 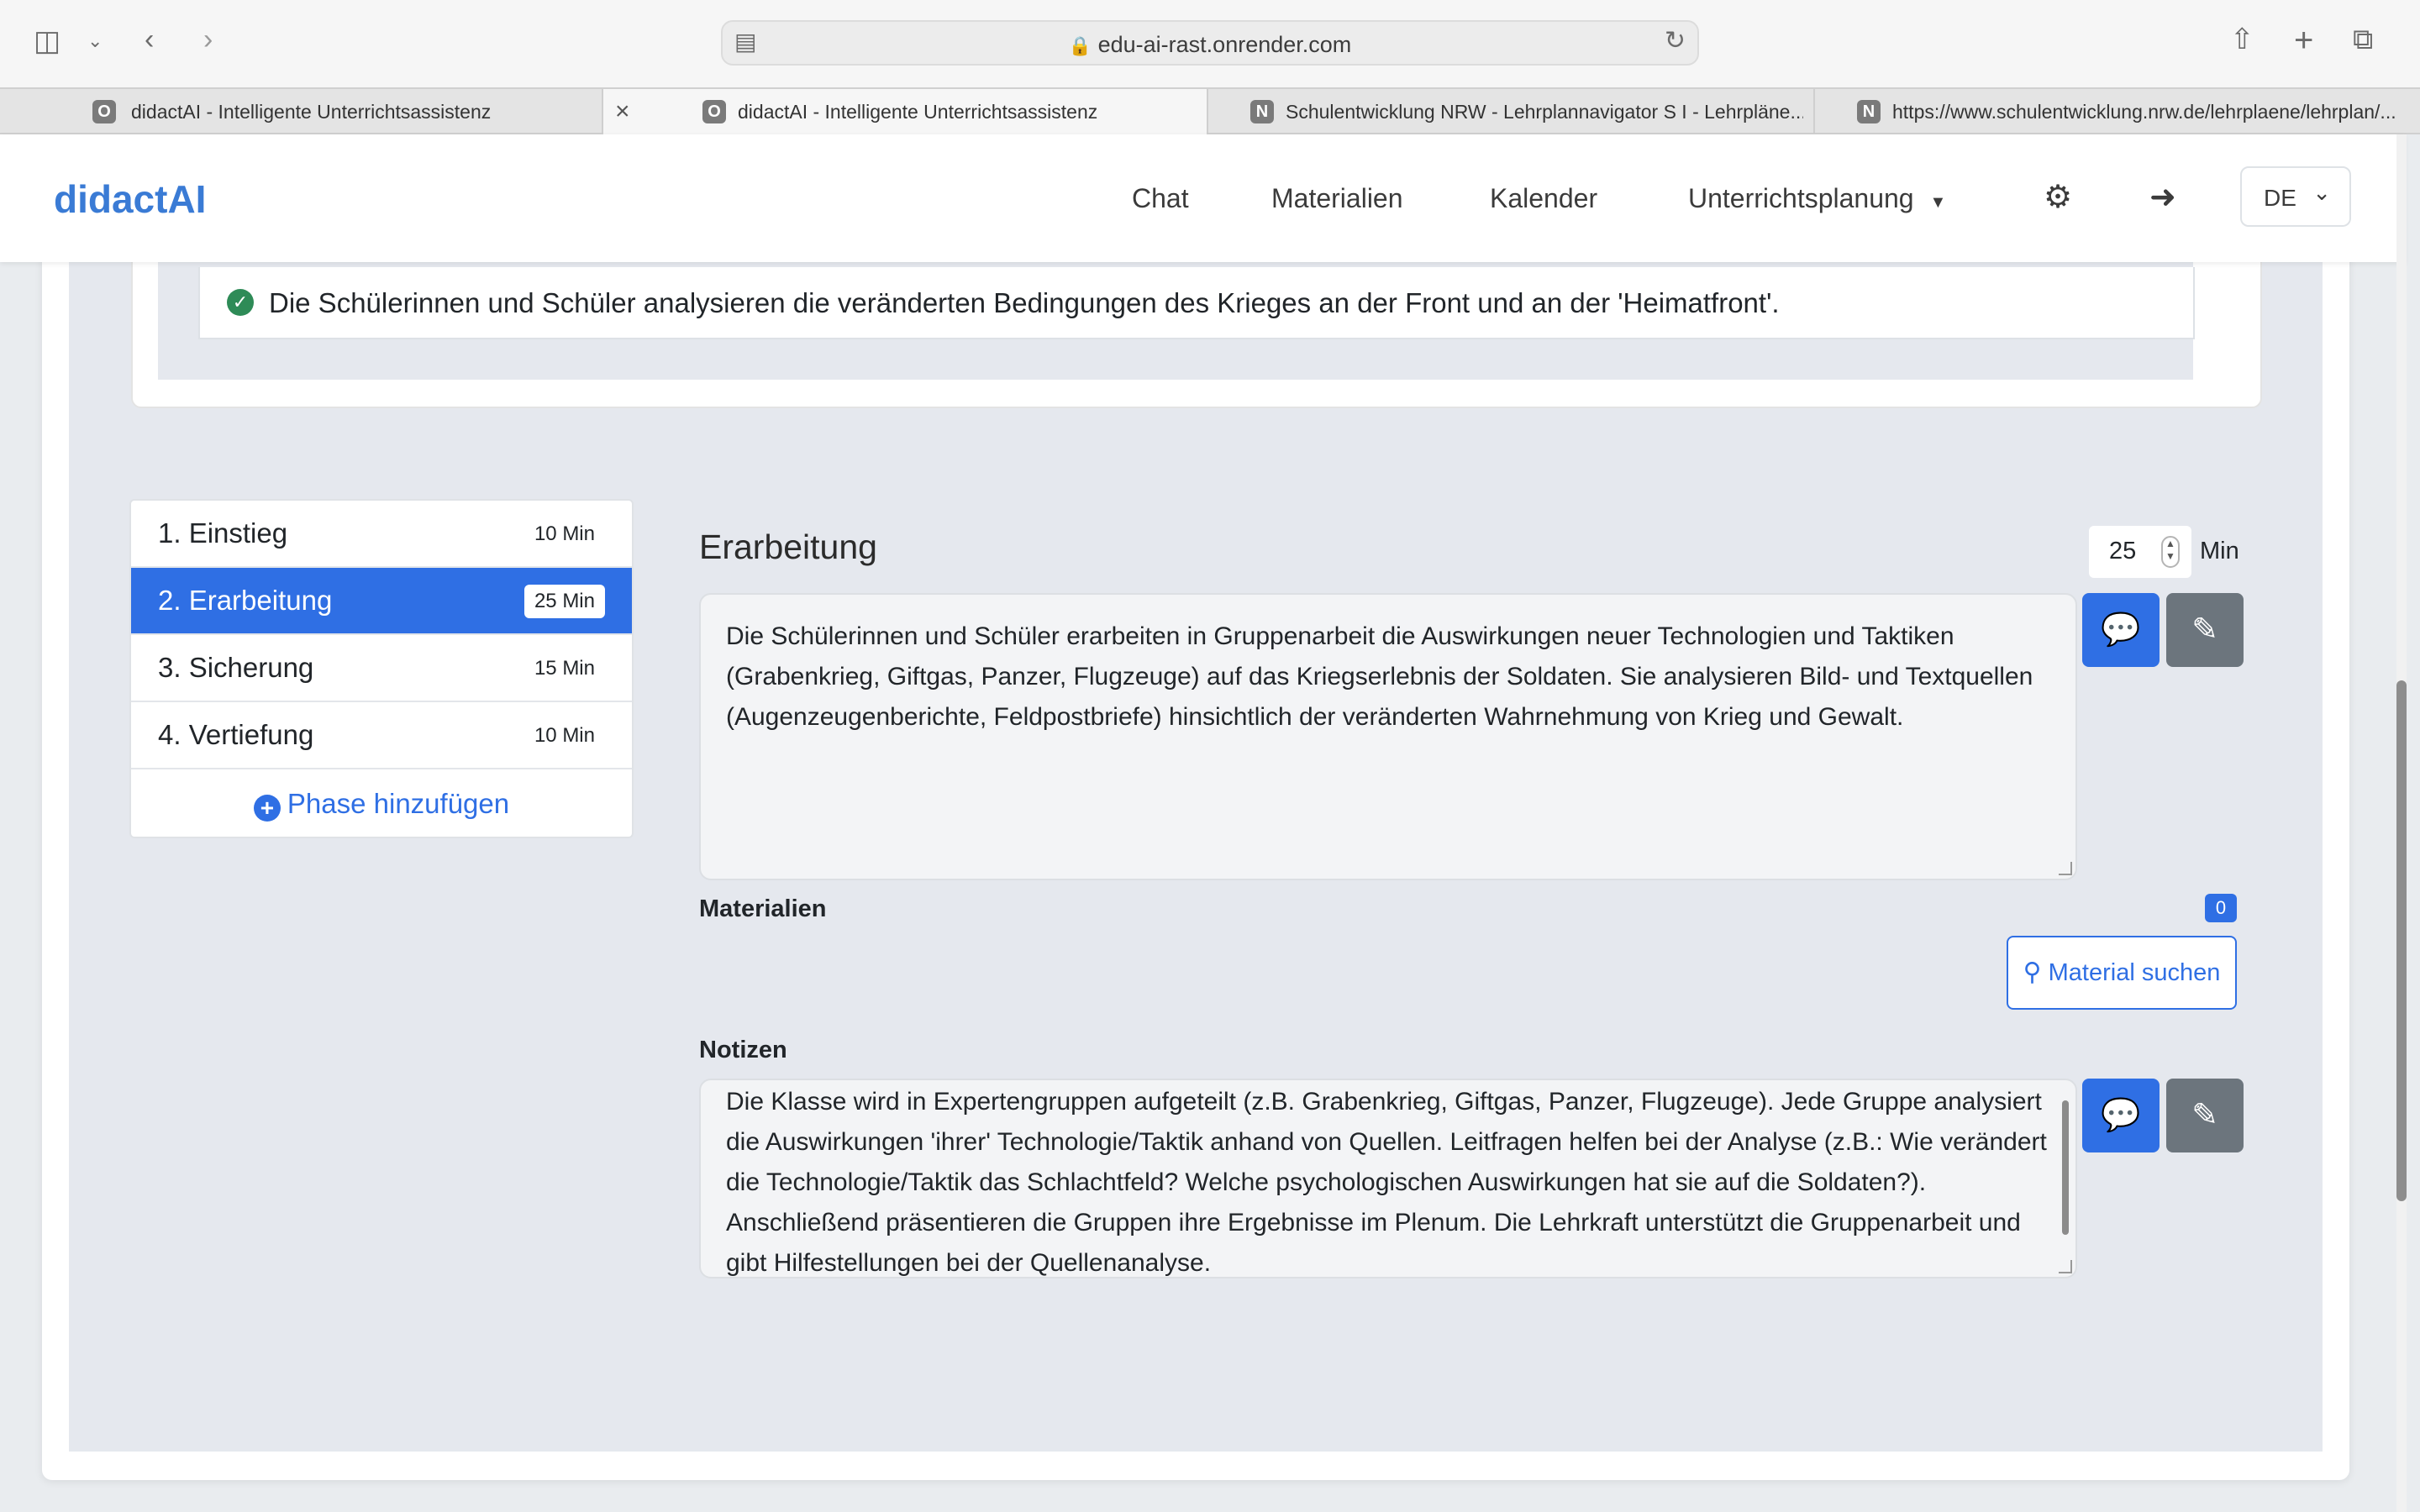 I want to click on url-text: 🔒 edu-ai-rast.onrender.com, so click(x=1210, y=44).